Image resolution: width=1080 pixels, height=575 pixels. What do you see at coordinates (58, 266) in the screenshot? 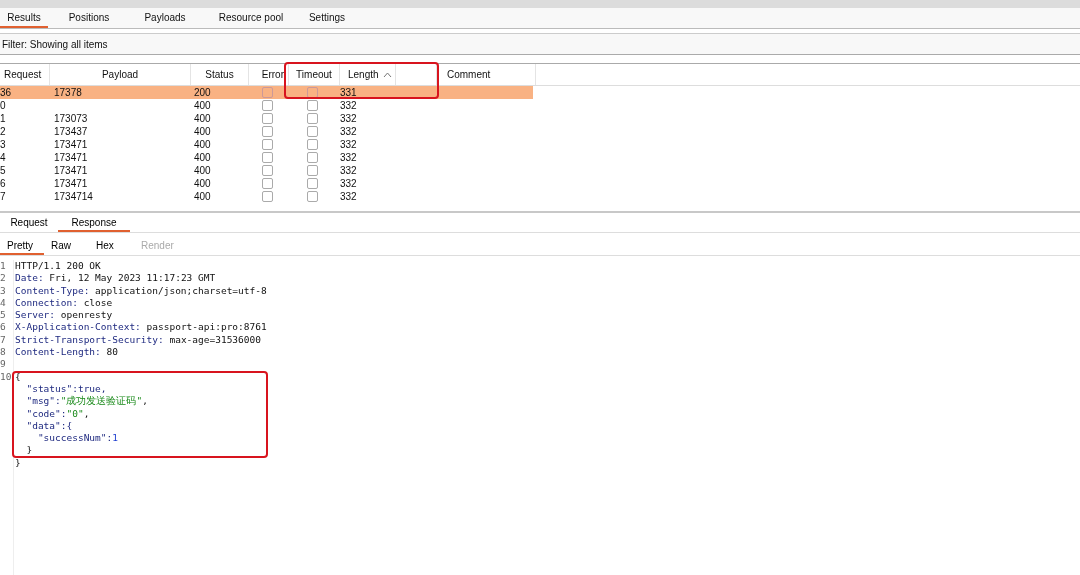
I see `code-line: HTTP/1.1 200 OK` at bounding box center [58, 266].